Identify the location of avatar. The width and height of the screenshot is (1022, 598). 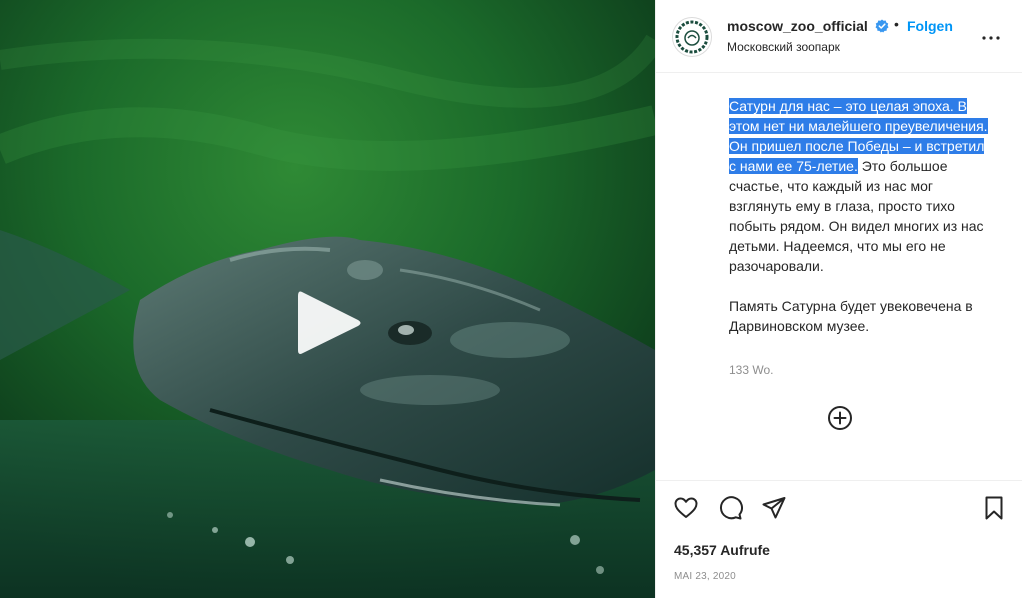
(692, 37).